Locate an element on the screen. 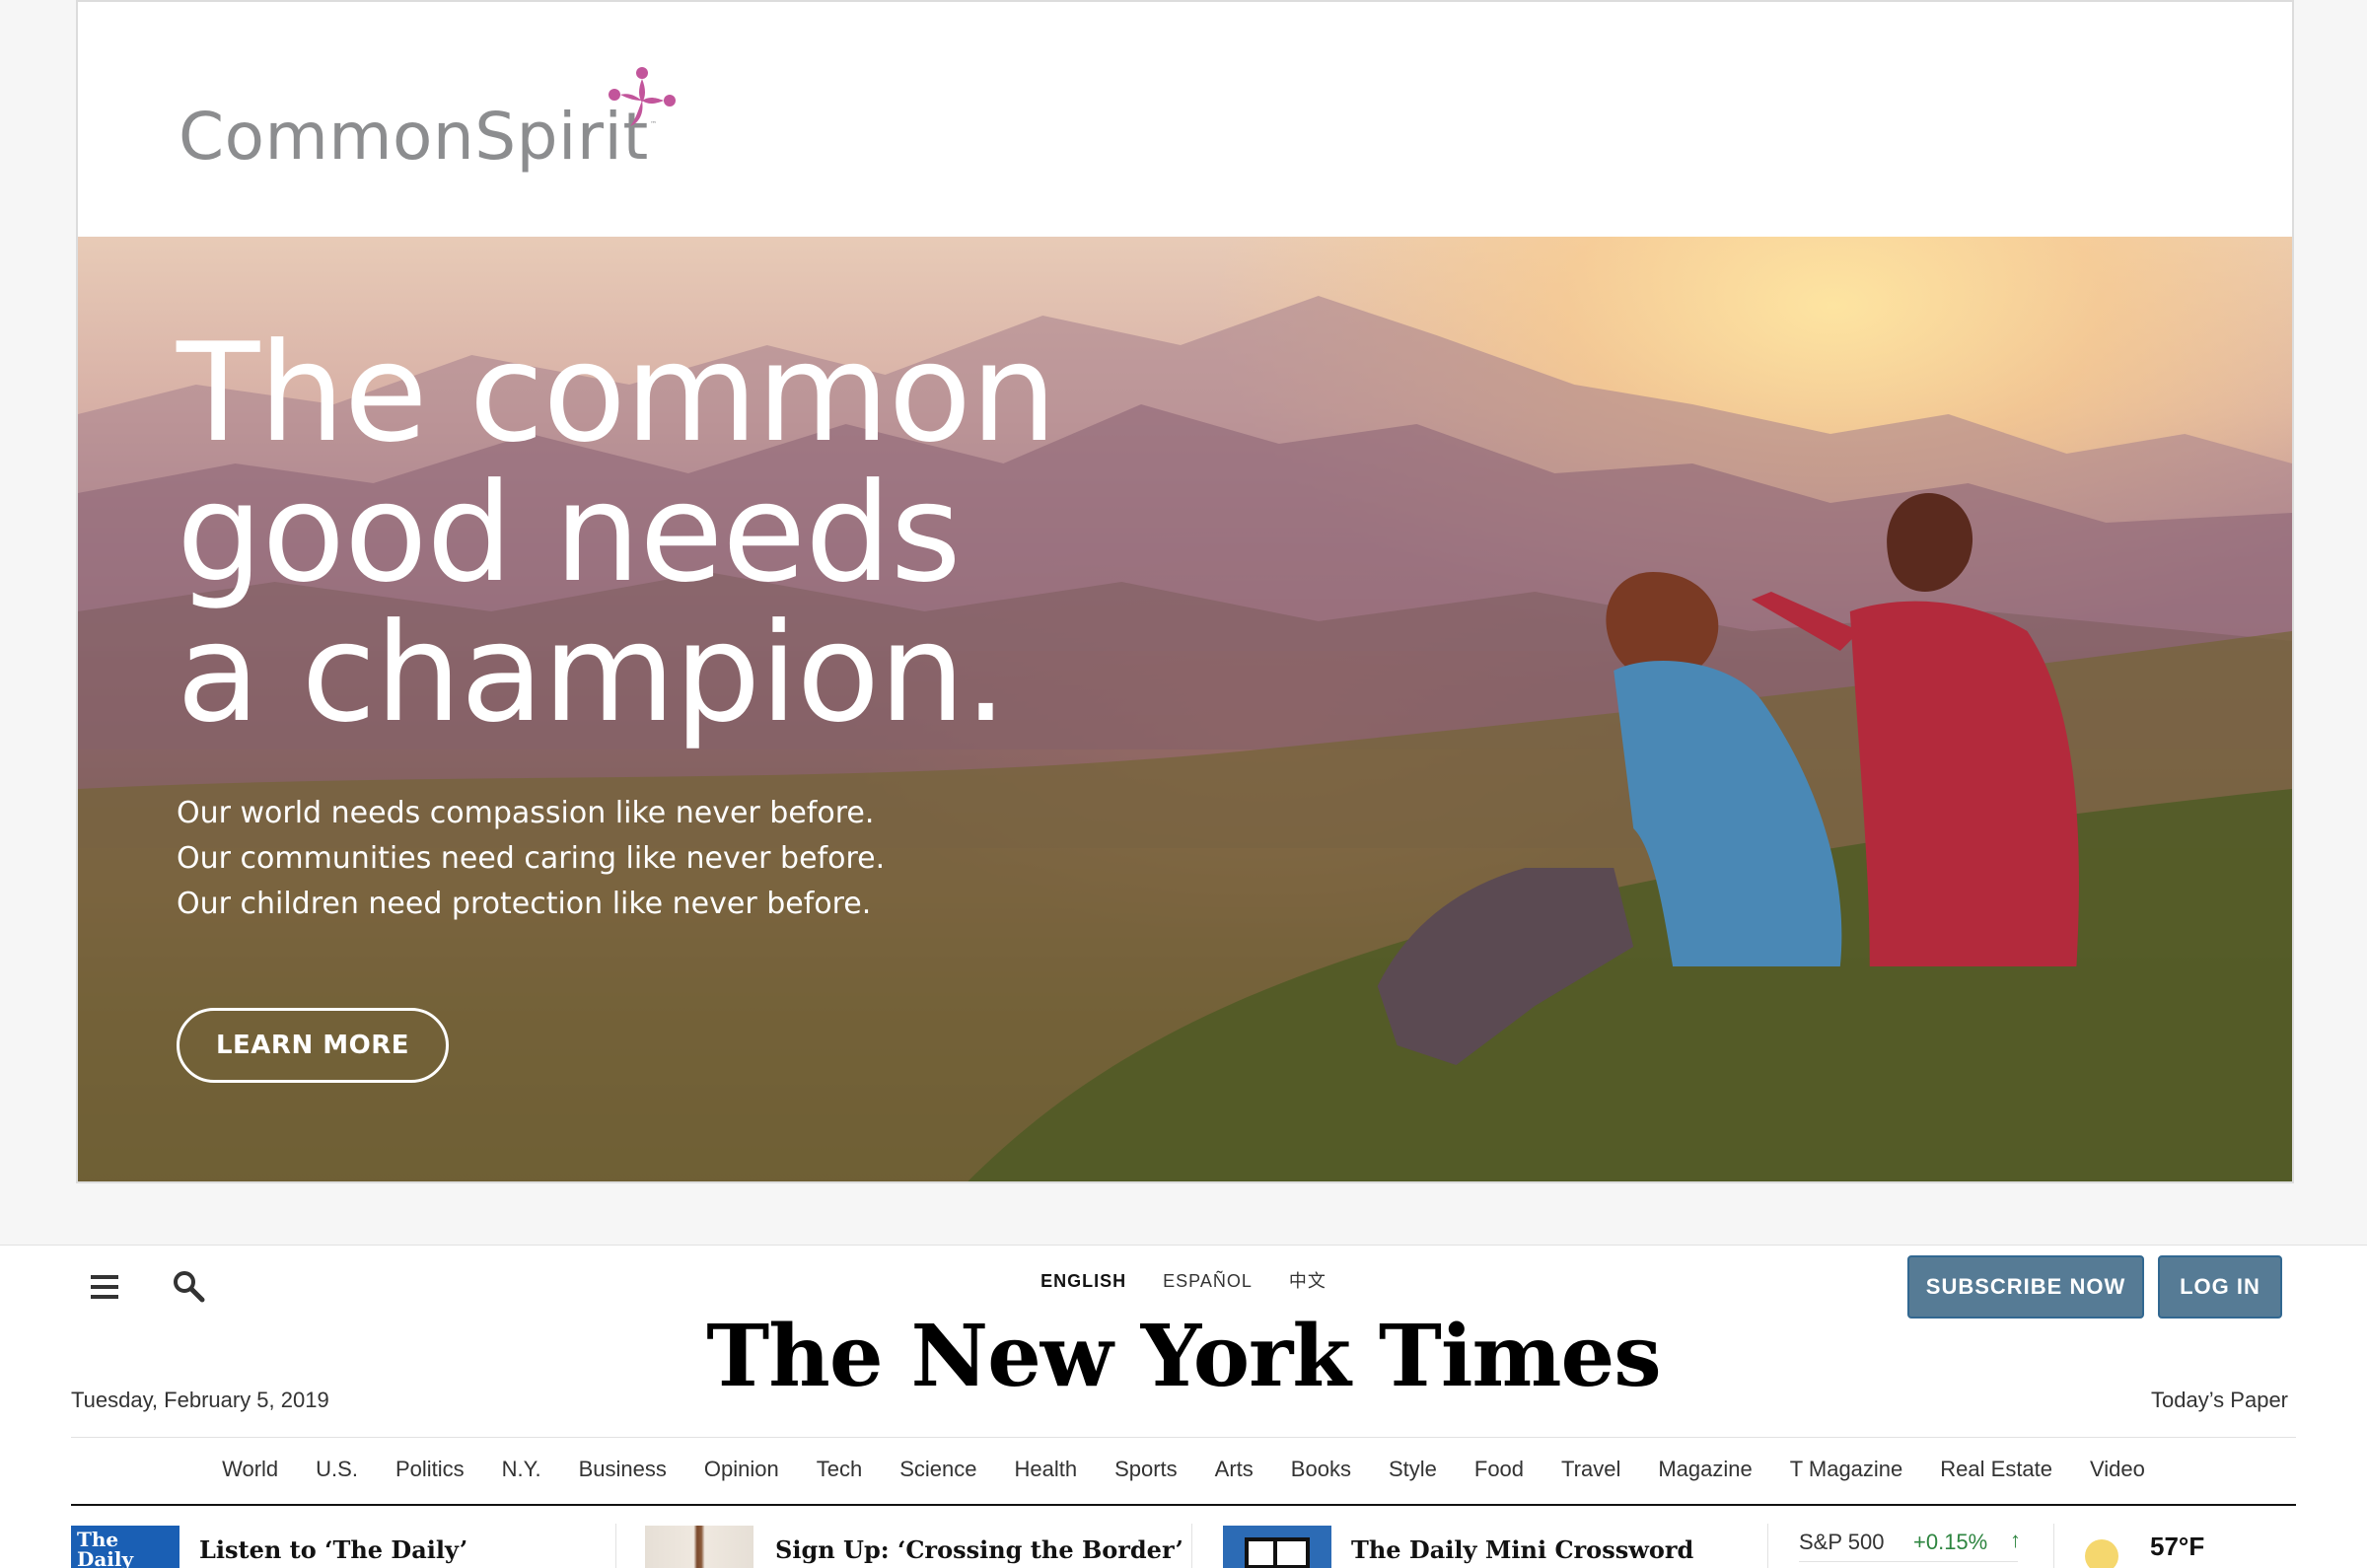 The width and height of the screenshot is (2367, 1568). nav-link-world: World is located at coordinates (250, 1469).